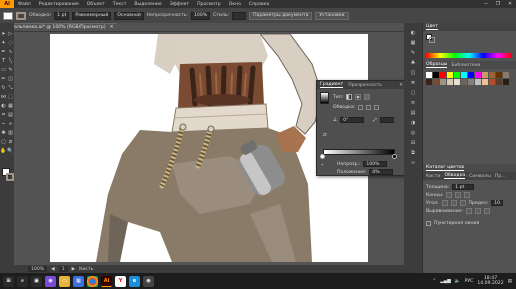 This screenshot has width=516, height=289. I want to click on chevron-up-icon: ⌃, so click(434, 281).